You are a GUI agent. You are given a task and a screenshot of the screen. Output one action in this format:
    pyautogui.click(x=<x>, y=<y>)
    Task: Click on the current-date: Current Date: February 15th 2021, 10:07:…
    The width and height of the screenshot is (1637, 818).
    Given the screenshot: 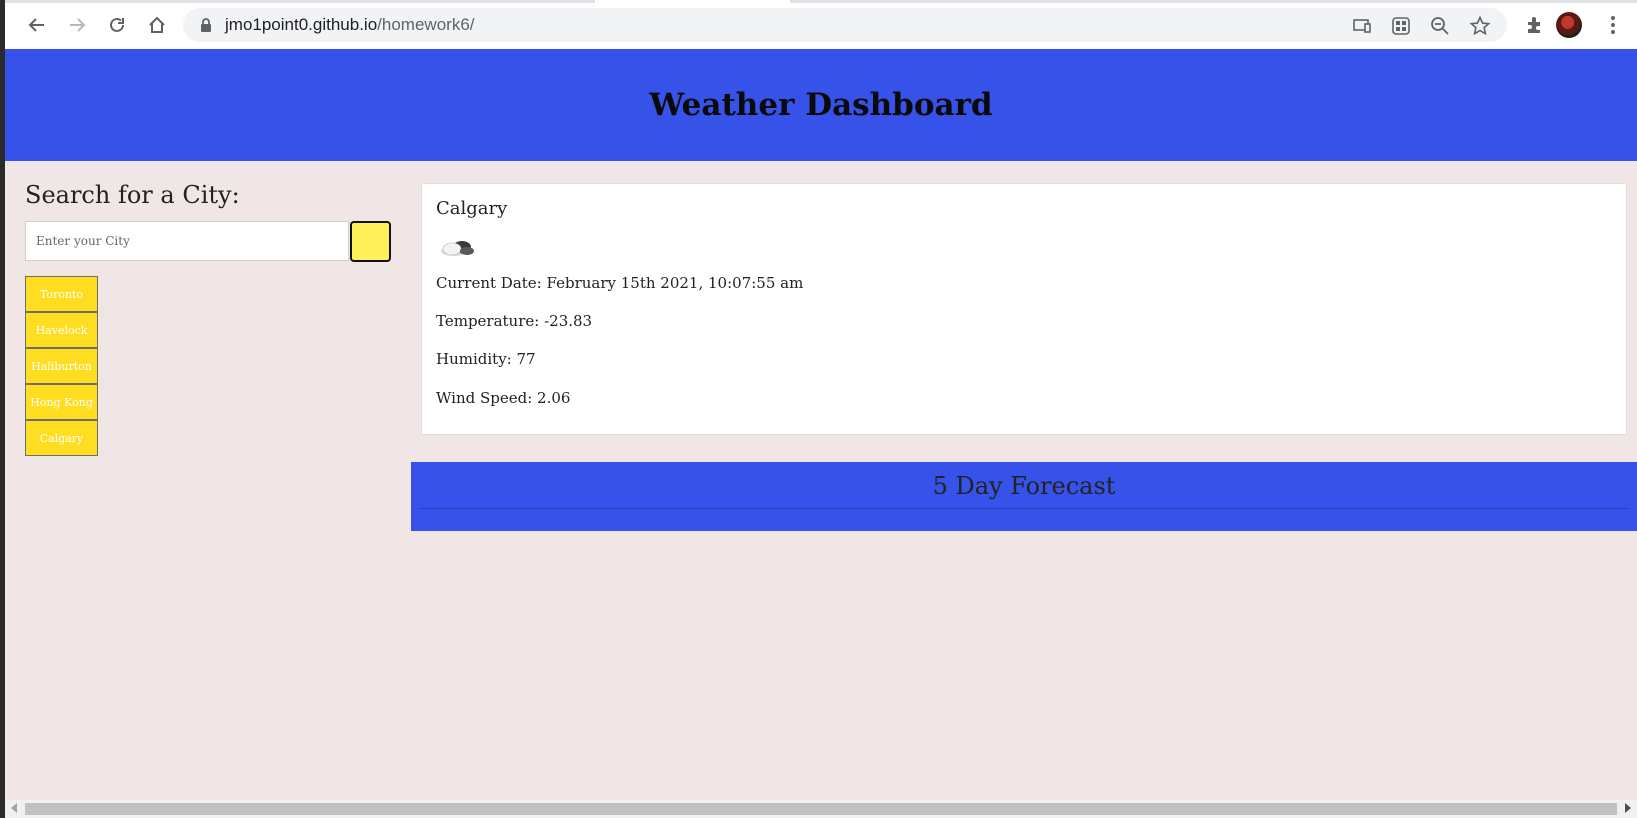 What is the action you would take?
    pyautogui.click(x=620, y=283)
    